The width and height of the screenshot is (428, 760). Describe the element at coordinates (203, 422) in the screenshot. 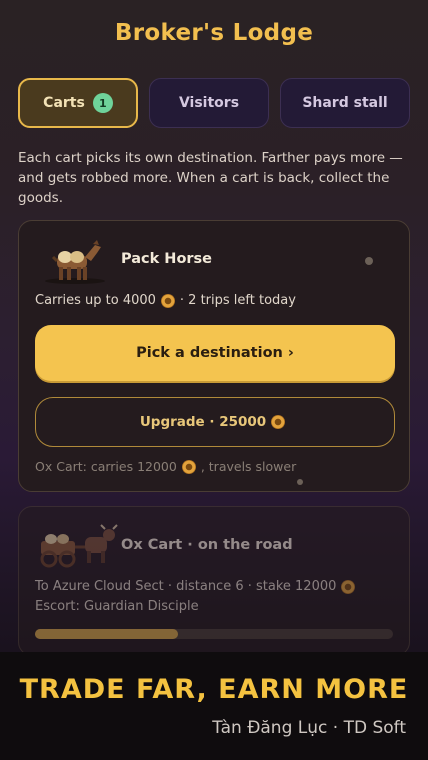

I see `upgrade-label: Upgrade · 25000` at that location.